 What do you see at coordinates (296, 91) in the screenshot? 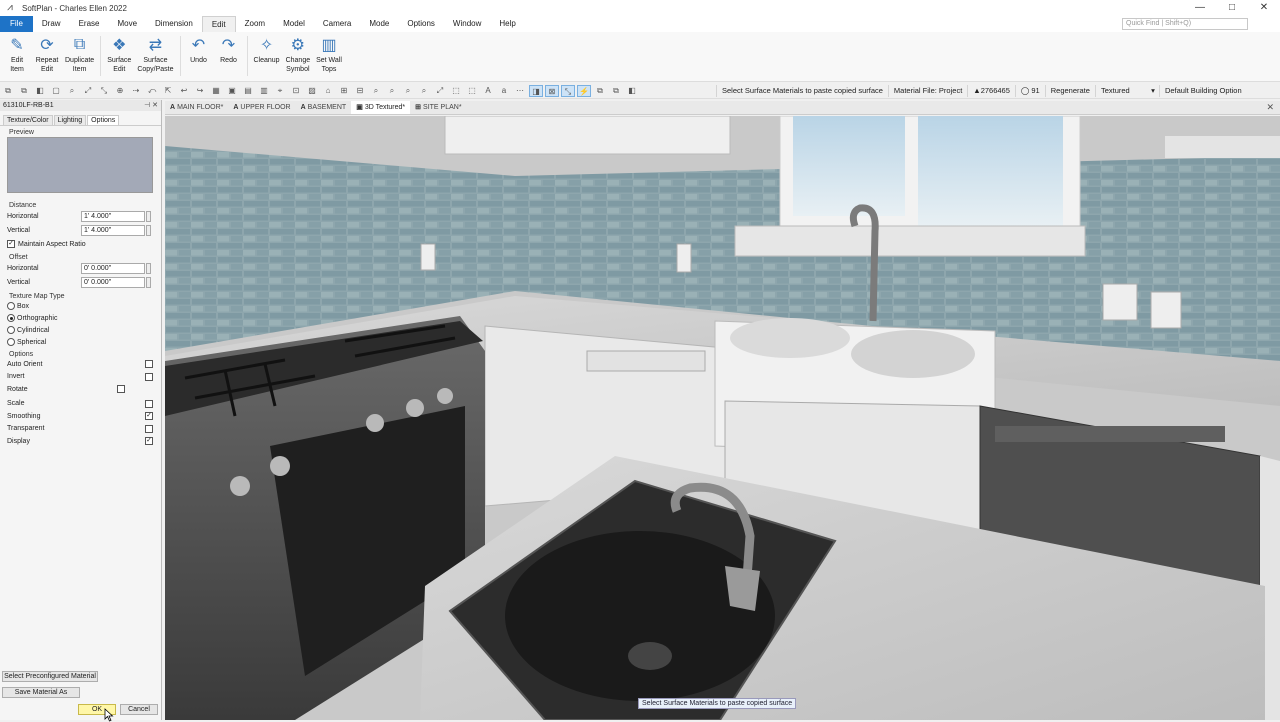
I see `toolbar-tool-icon: ⊡` at bounding box center [296, 91].